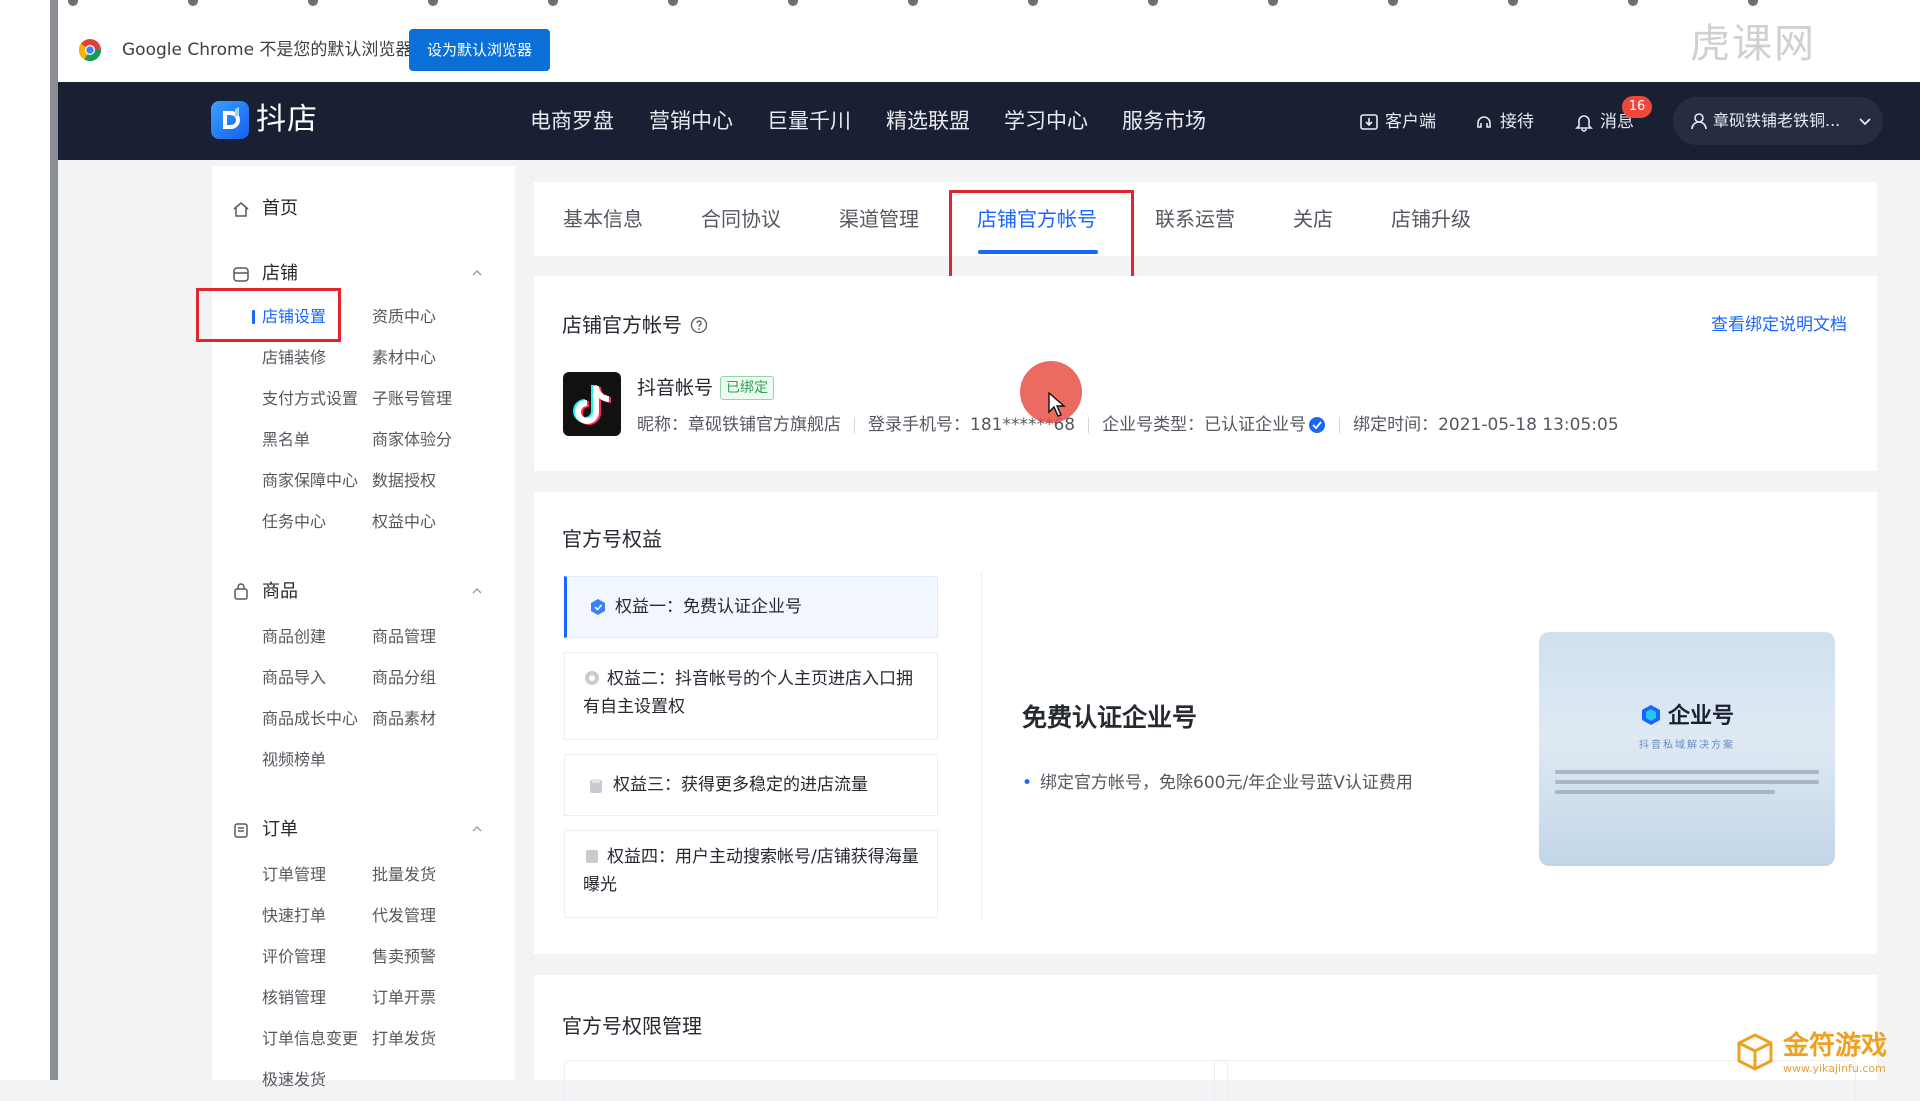  I want to click on sidebar-item-material: 素材中心, so click(404, 358).